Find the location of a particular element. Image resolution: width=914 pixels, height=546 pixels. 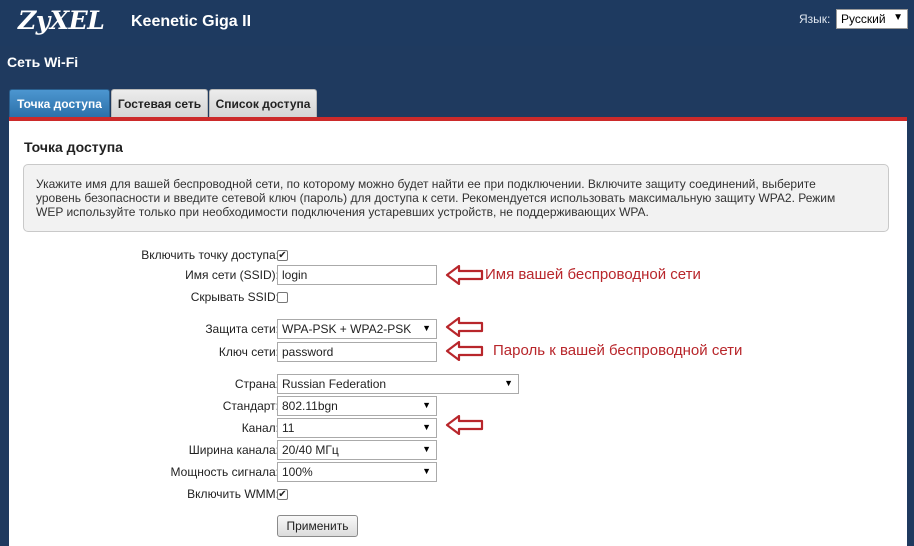

signal-power-label: Мощность сигнала: is located at coordinates (224, 472).